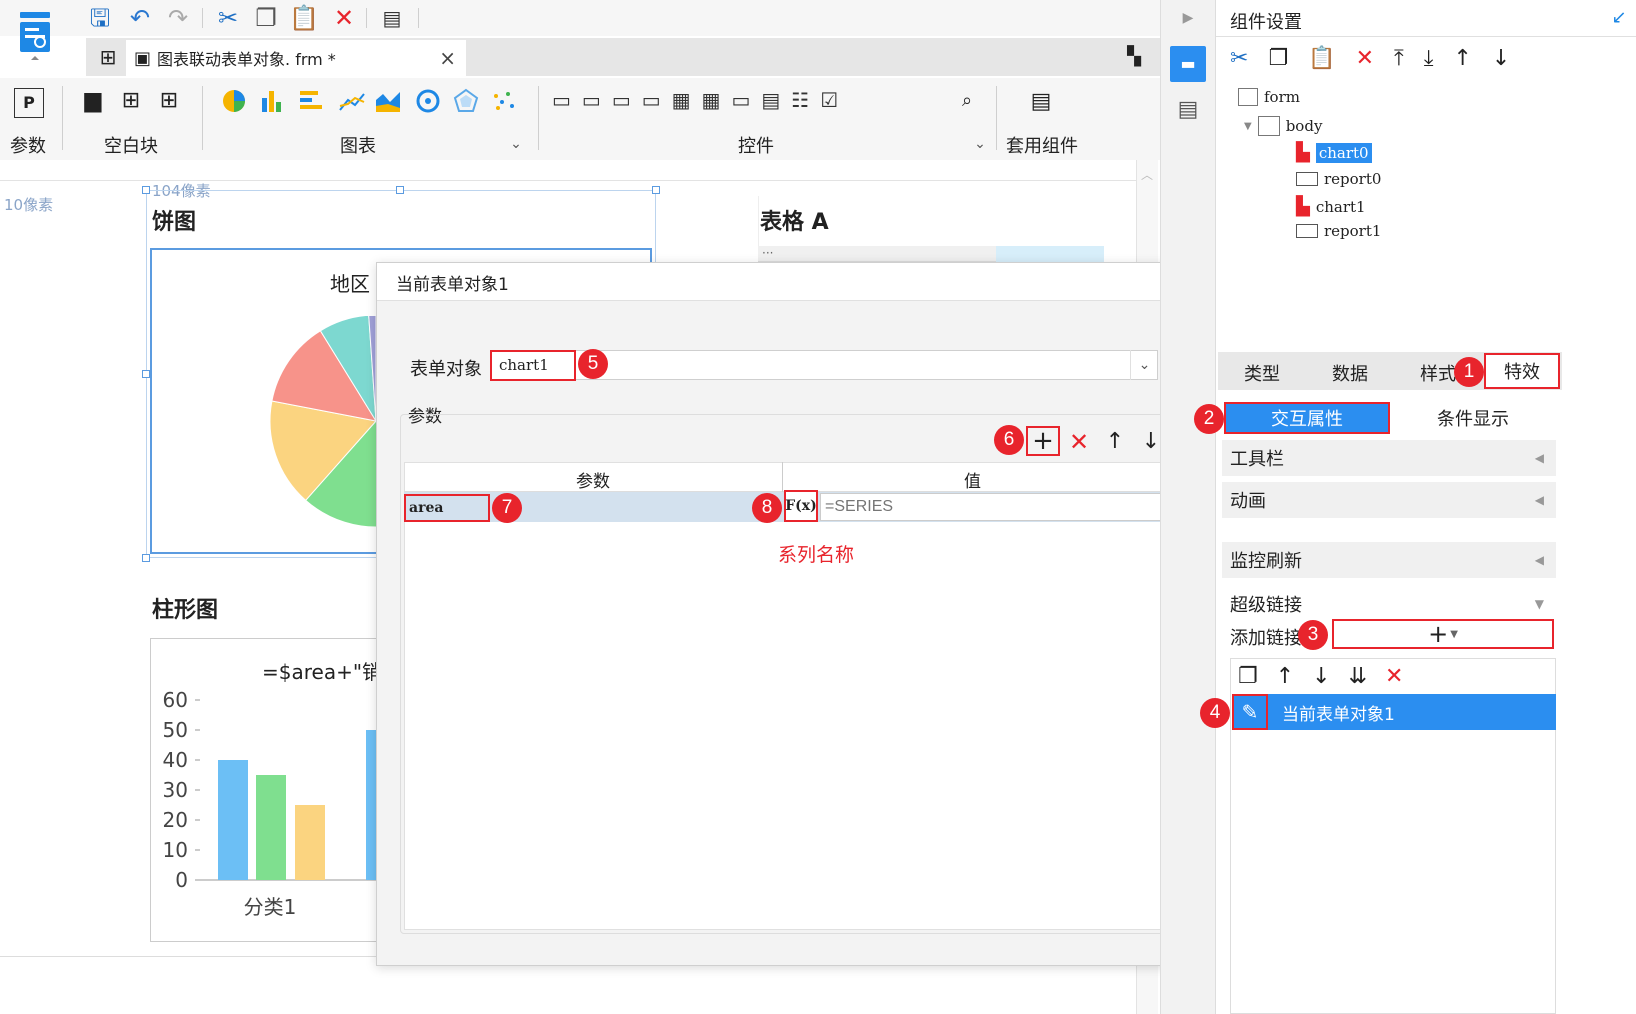 The image size is (1636, 1014). I want to click on collapse-icon: ▼, so click(1248, 126).